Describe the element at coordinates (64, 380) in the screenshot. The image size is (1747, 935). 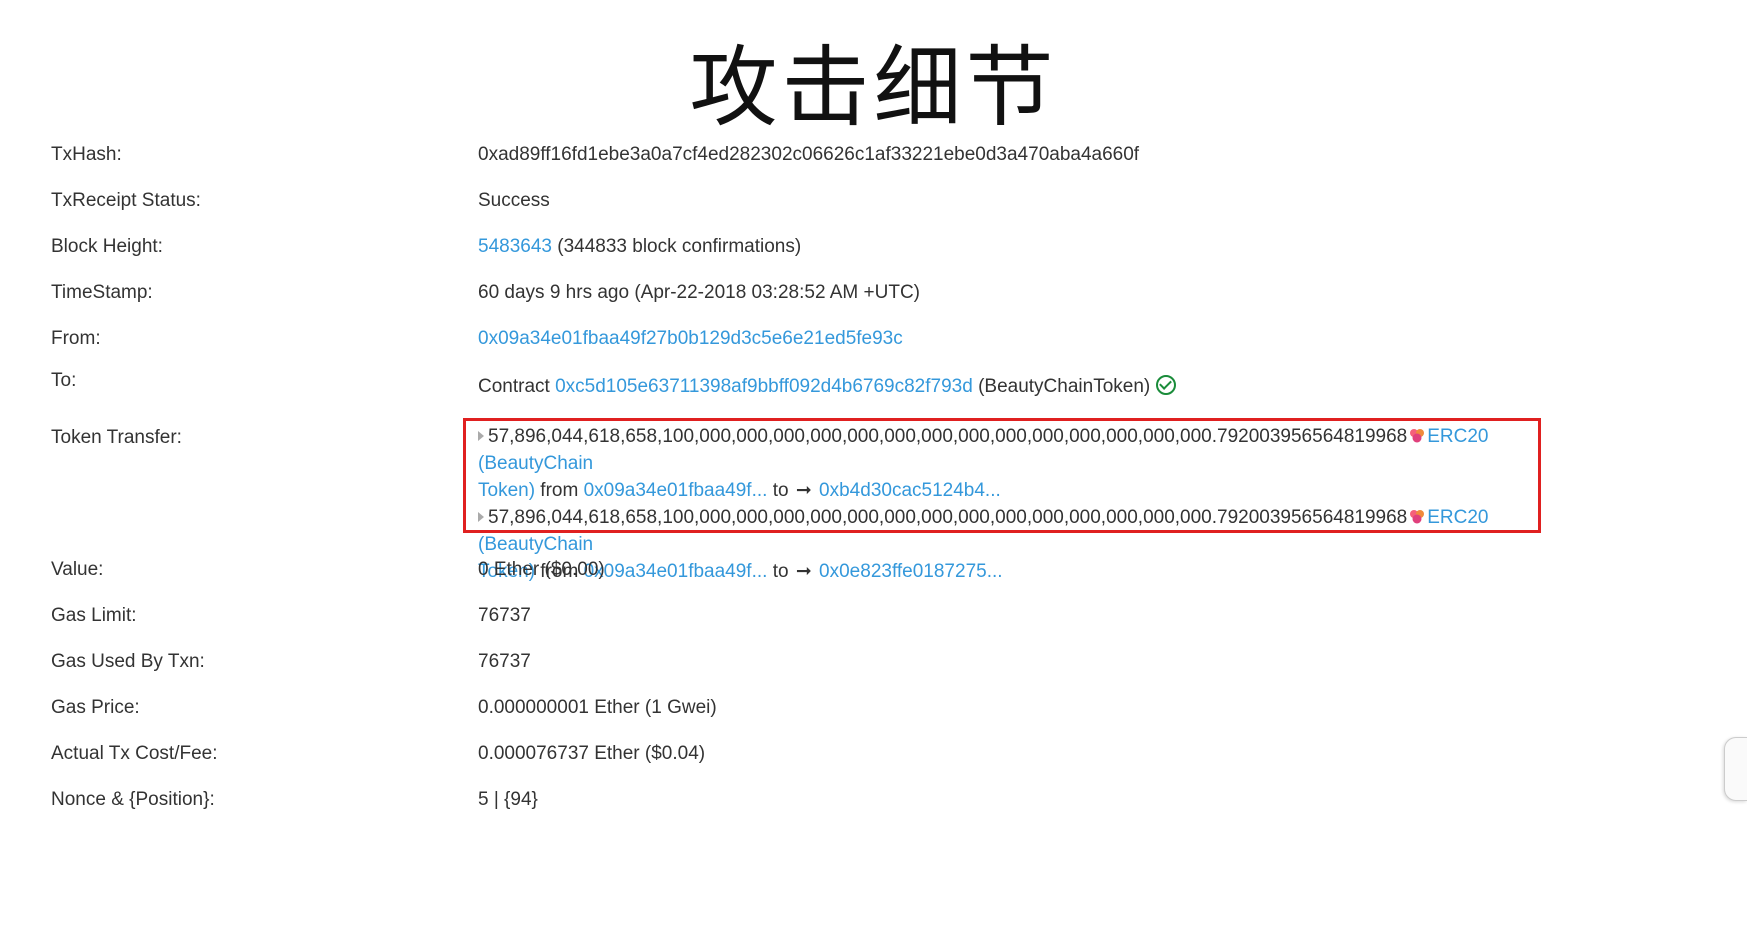
I see `to-label: To:` at that location.